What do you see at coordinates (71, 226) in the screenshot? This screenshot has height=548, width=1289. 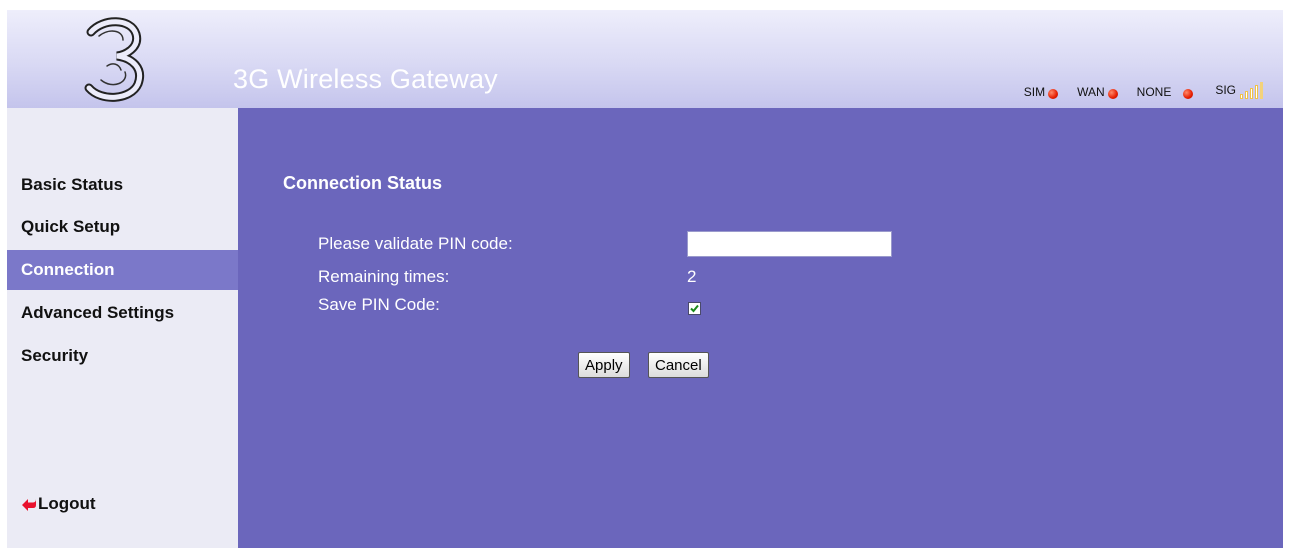 I see `sidebar-item-label: Quick Setup` at bounding box center [71, 226].